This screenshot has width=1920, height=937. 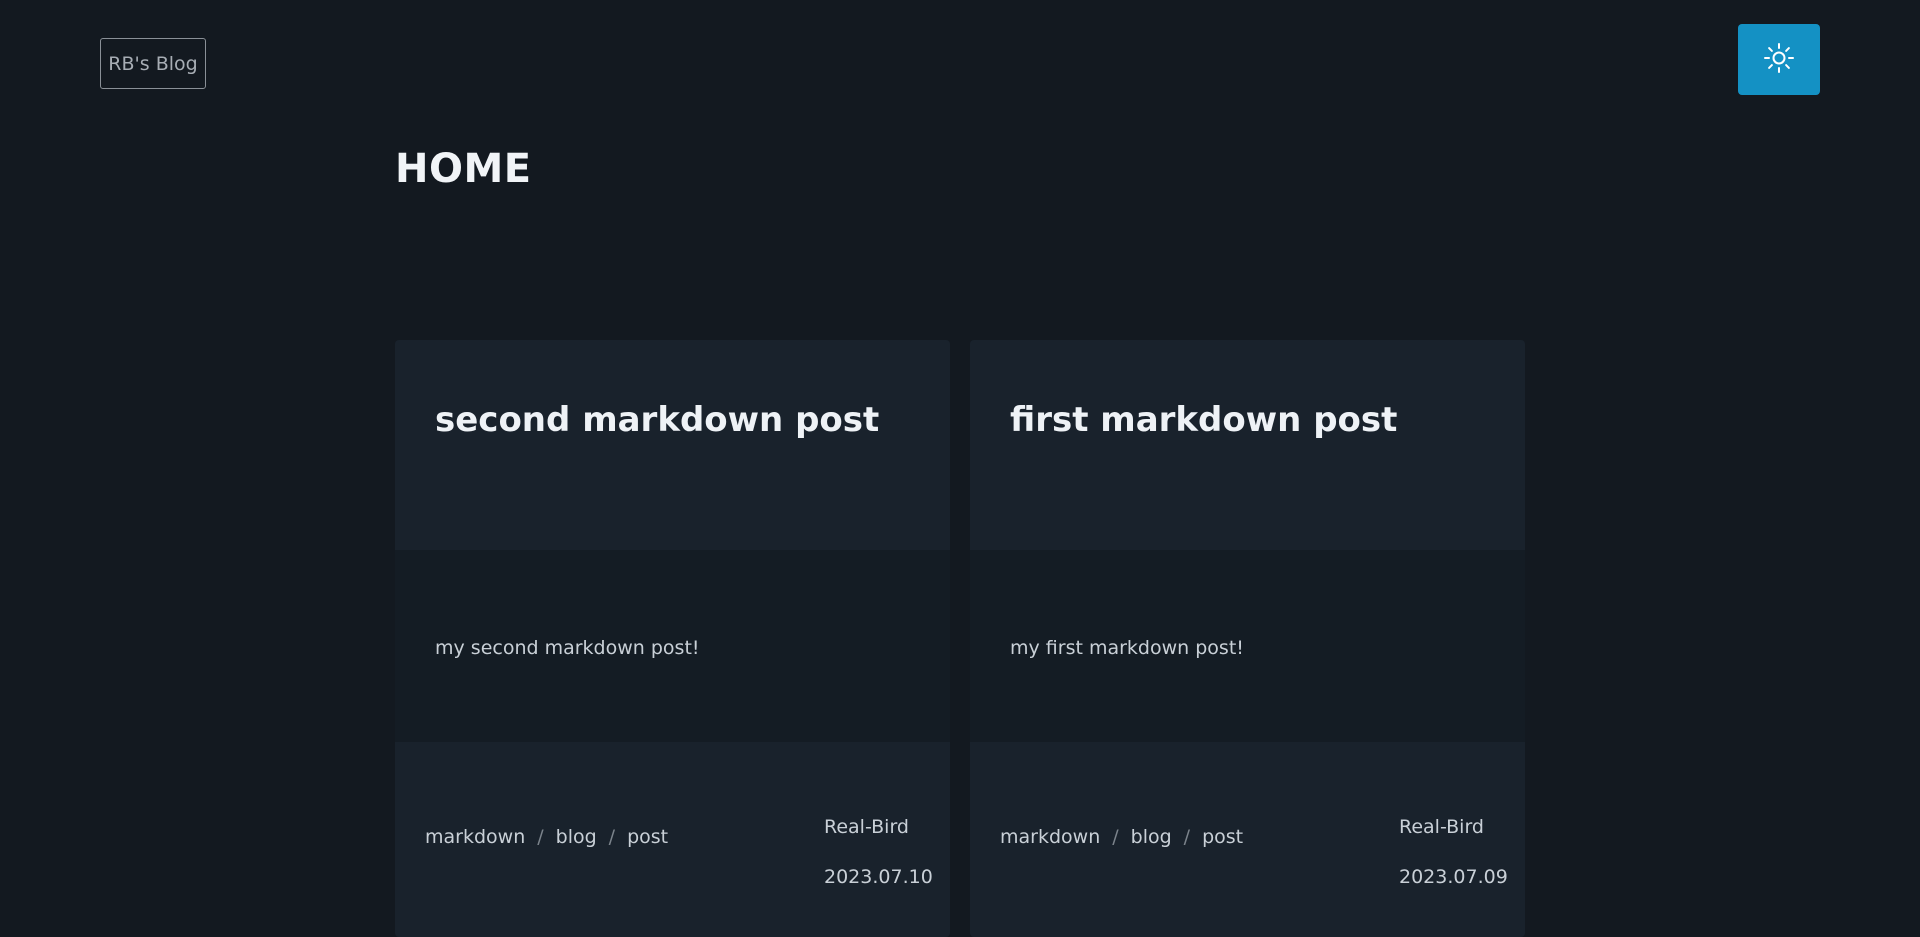 What do you see at coordinates (672, 420) in the screenshot?
I see `post-title: second markdown post` at bounding box center [672, 420].